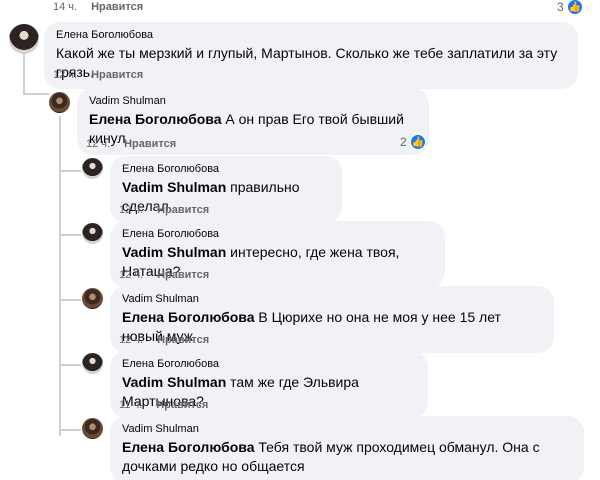 The height and width of the screenshot is (480, 600). Describe the element at coordinates (36, 94) in the screenshot. I see `thread-line-elbow` at that location.